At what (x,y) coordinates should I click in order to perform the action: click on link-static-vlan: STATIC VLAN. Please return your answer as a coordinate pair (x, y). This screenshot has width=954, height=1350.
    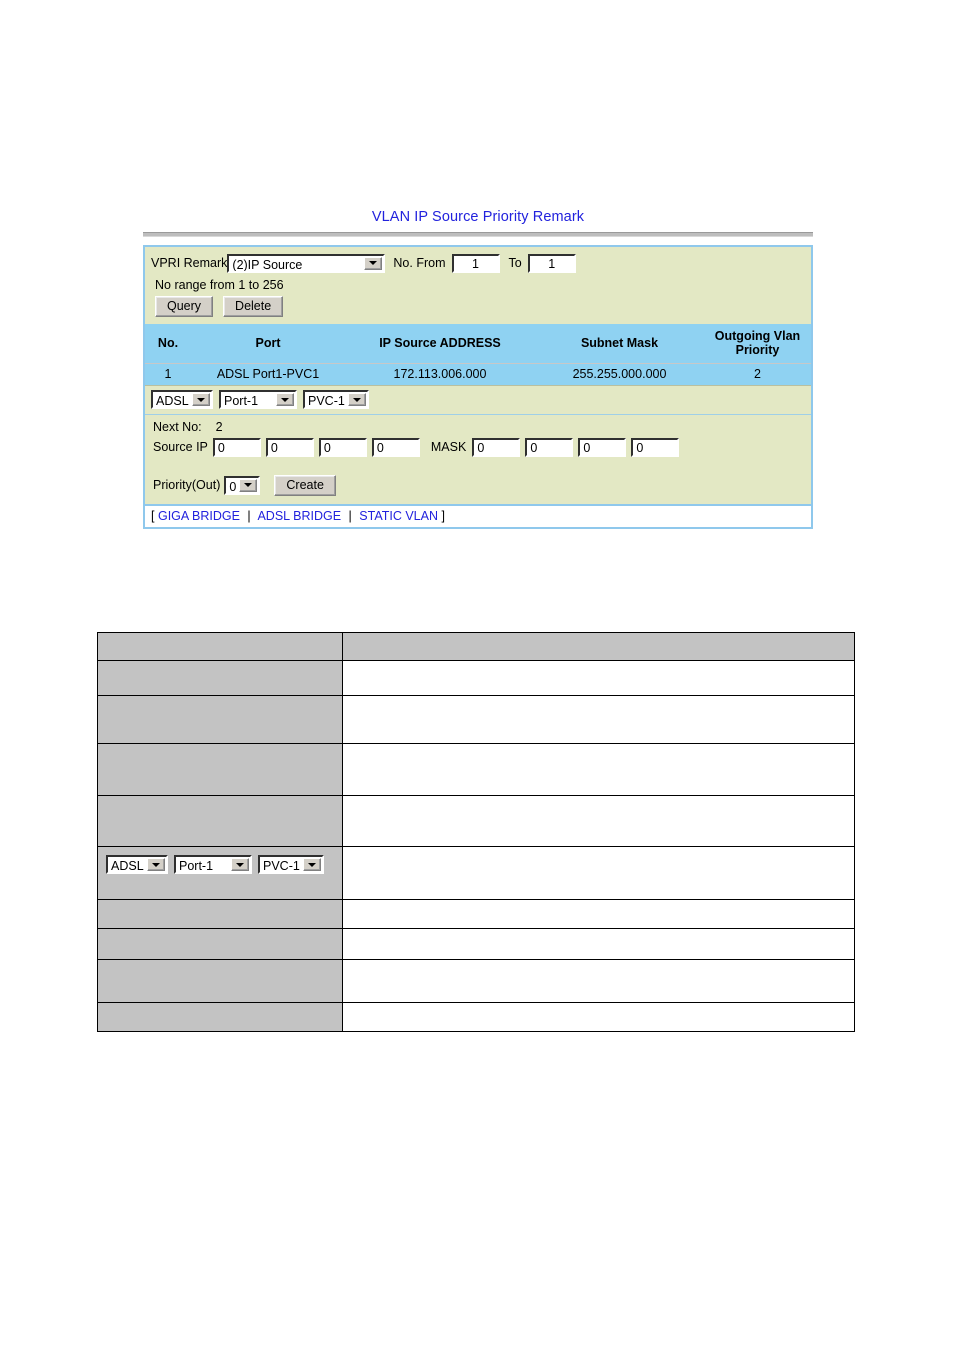
    Looking at the image, I should click on (398, 516).